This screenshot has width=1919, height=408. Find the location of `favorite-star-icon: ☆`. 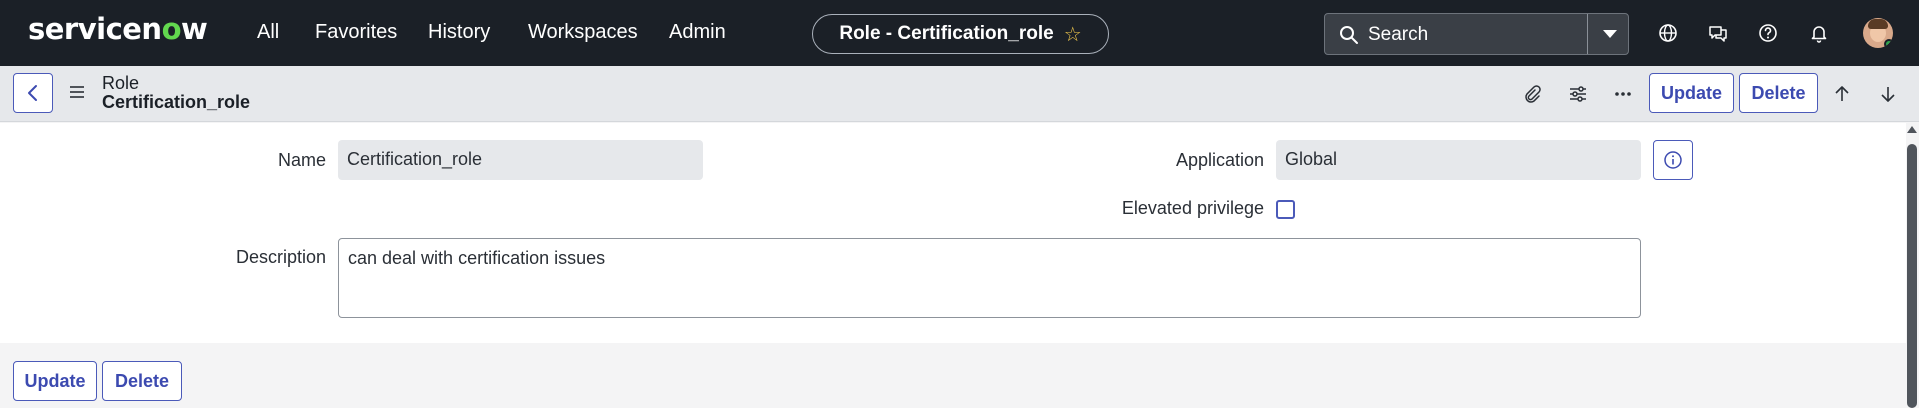

favorite-star-icon: ☆ is located at coordinates (1073, 34).